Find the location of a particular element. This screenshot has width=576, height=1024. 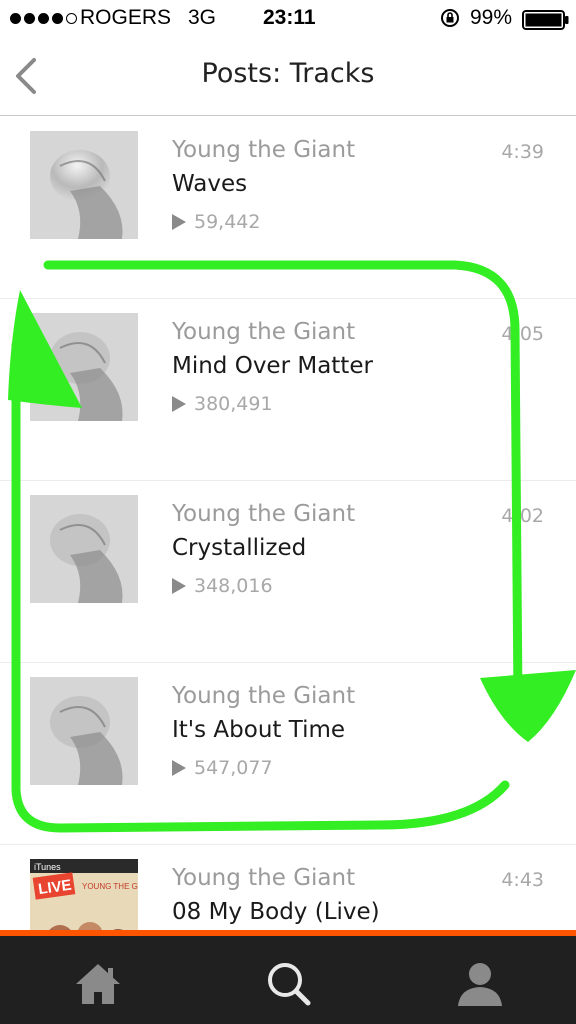

page-title: Posts: Tracks is located at coordinates (288, 73).